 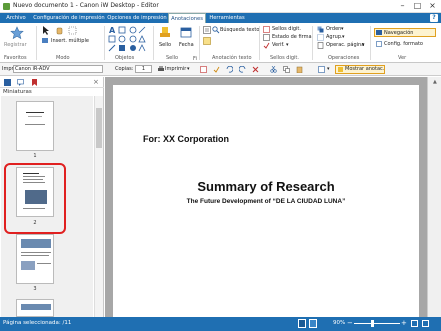 What do you see at coordinates (434, 18) in the screenshot?
I see `help-icon: ?` at bounding box center [434, 18].